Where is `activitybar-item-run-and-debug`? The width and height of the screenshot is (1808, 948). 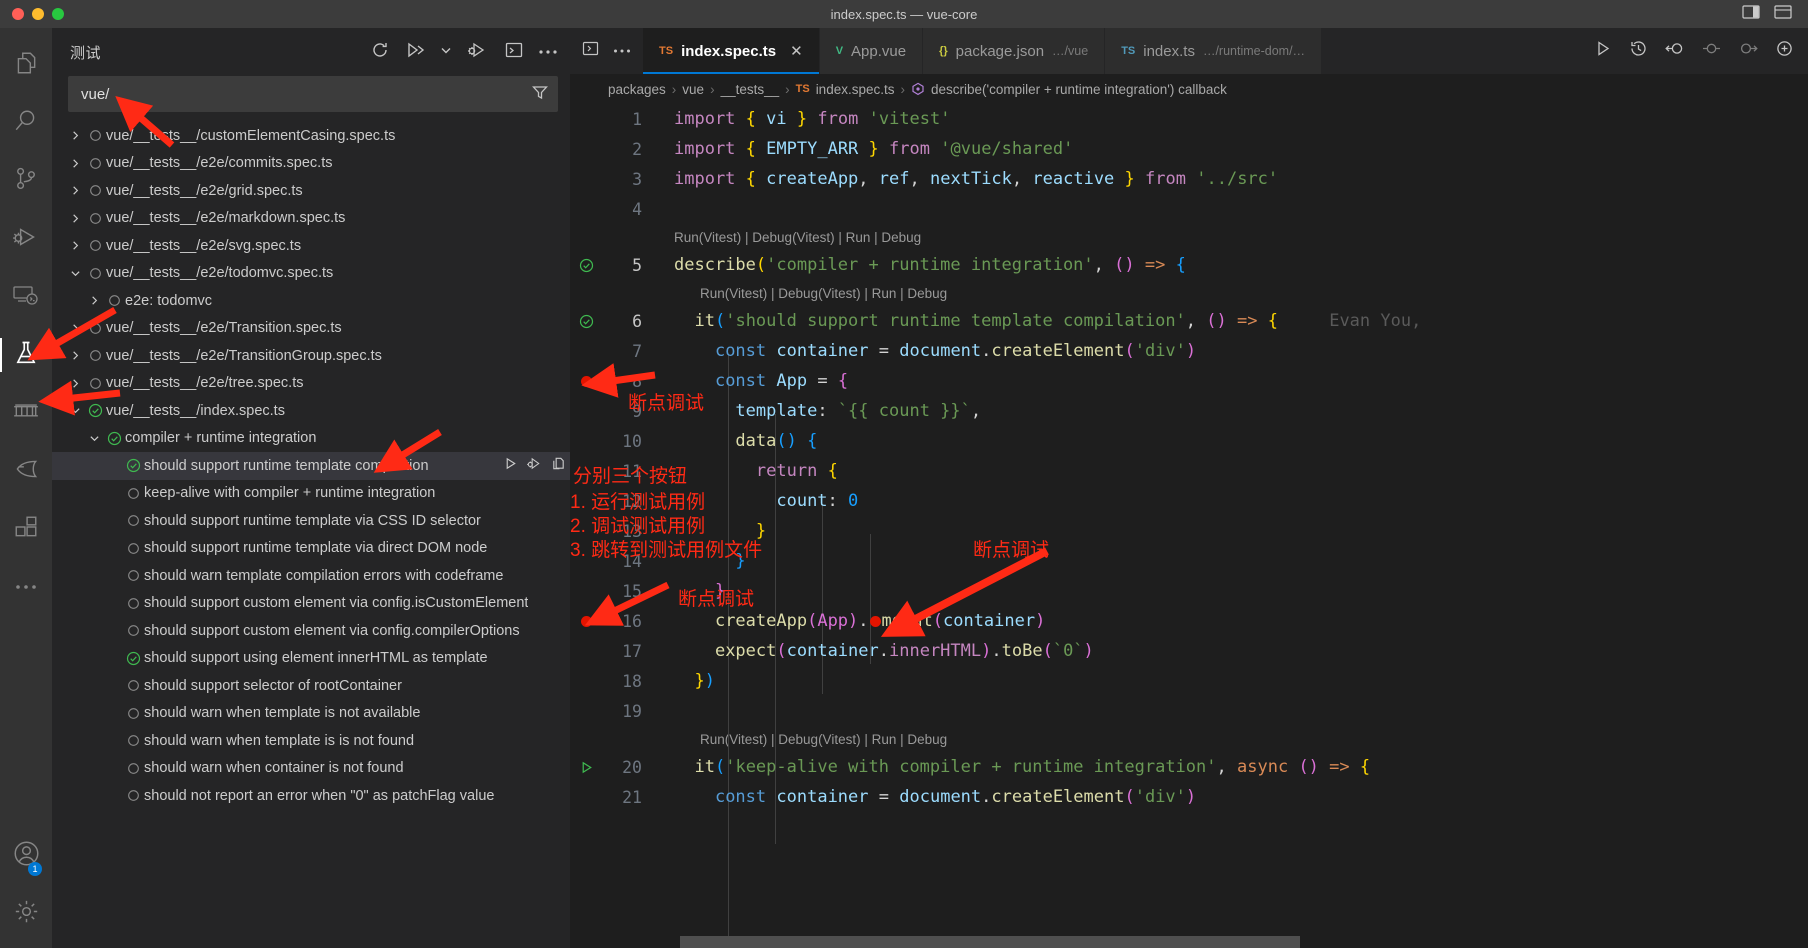 activitybar-item-run-and-debug is located at coordinates (26, 239).